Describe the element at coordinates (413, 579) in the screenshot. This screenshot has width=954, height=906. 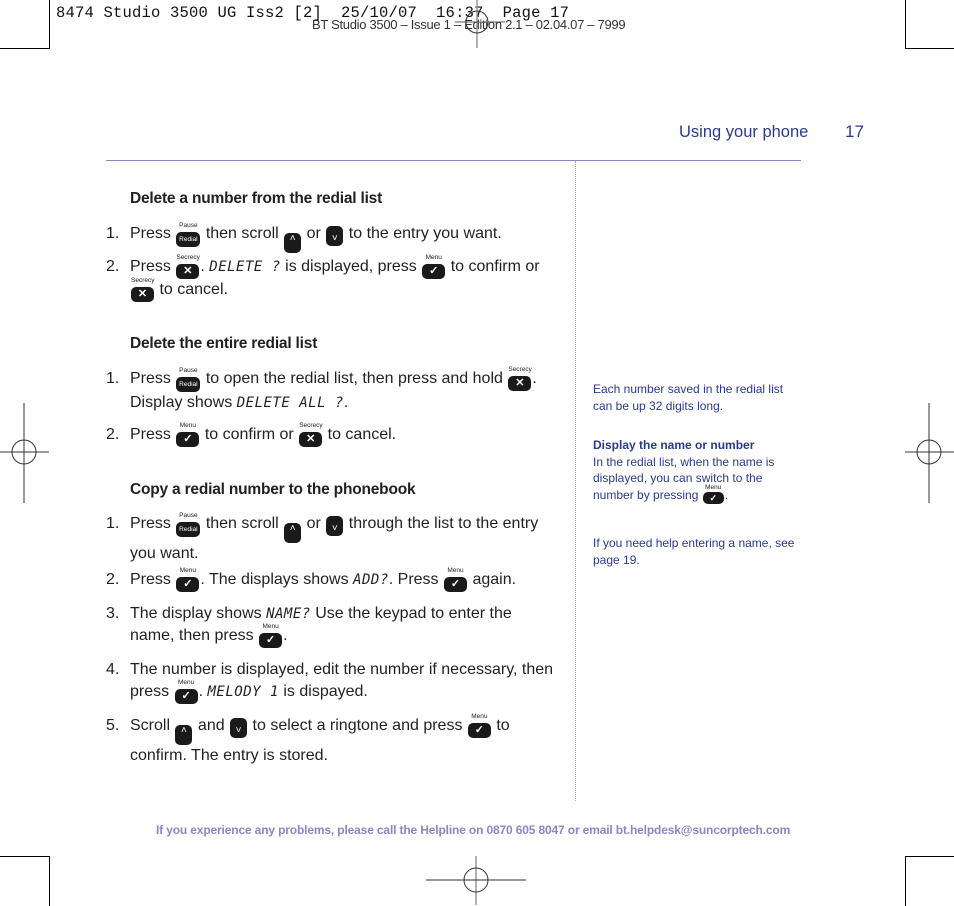
I see `text: . Press` at that location.